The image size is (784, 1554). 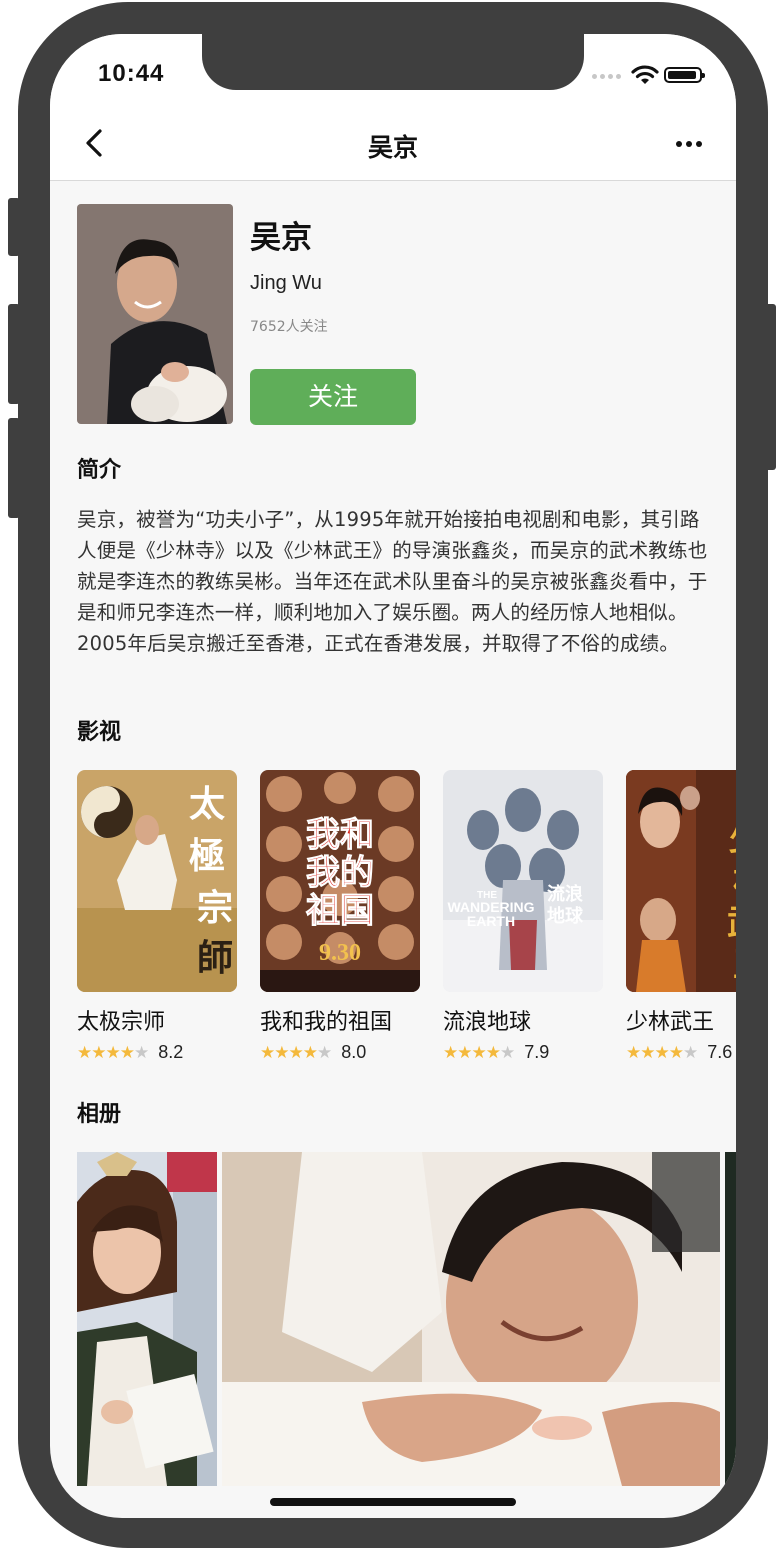 I want to click on navigation-bar: 吴京, so click(x=393, y=147).